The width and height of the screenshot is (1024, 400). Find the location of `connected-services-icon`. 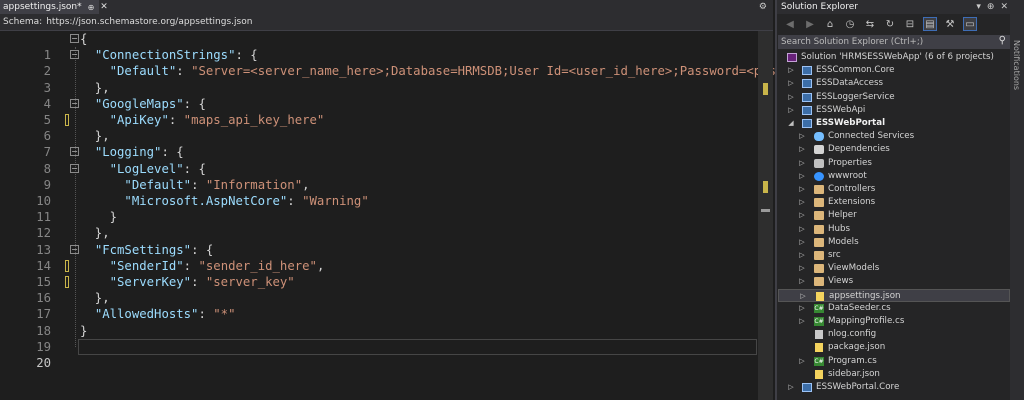

connected-services-icon is located at coordinates (819, 137).